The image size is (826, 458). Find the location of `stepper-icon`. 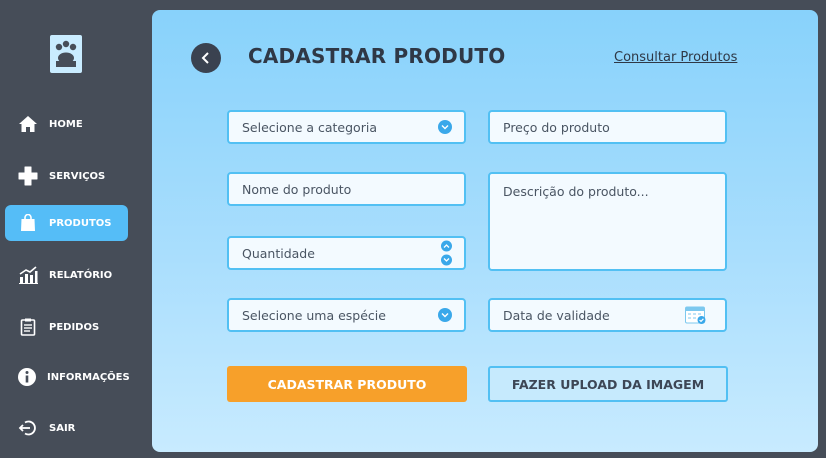

stepper-icon is located at coordinates (446, 253).